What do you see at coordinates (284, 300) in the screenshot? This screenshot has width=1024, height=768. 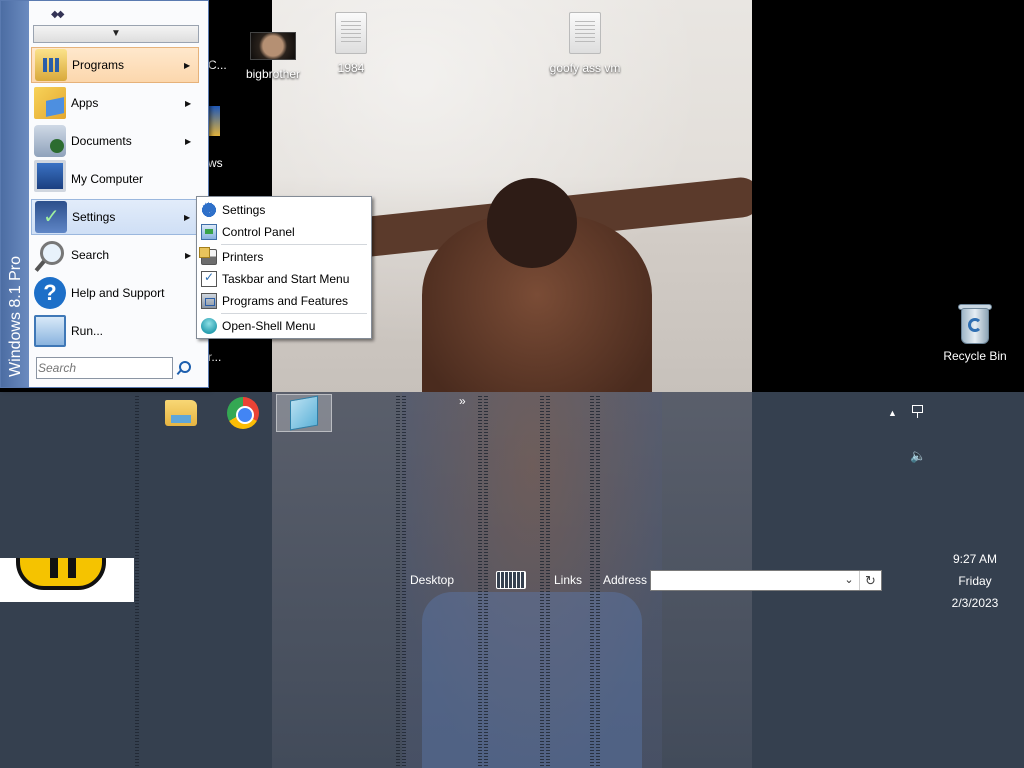 I see `submenu-item-programs-and-features: Programs and Features` at bounding box center [284, 300].